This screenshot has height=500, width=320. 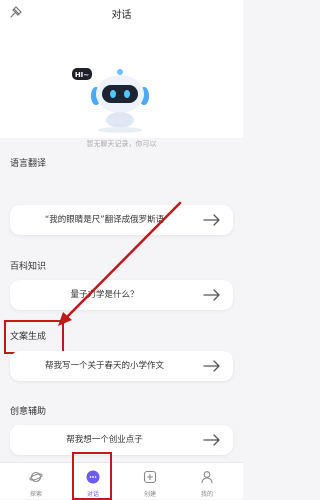 What do you see at coordinates (104, 440) in the screenshot?
I see `prompt-text: 帮我想一个创业点子` at bounding box center [104, 440].